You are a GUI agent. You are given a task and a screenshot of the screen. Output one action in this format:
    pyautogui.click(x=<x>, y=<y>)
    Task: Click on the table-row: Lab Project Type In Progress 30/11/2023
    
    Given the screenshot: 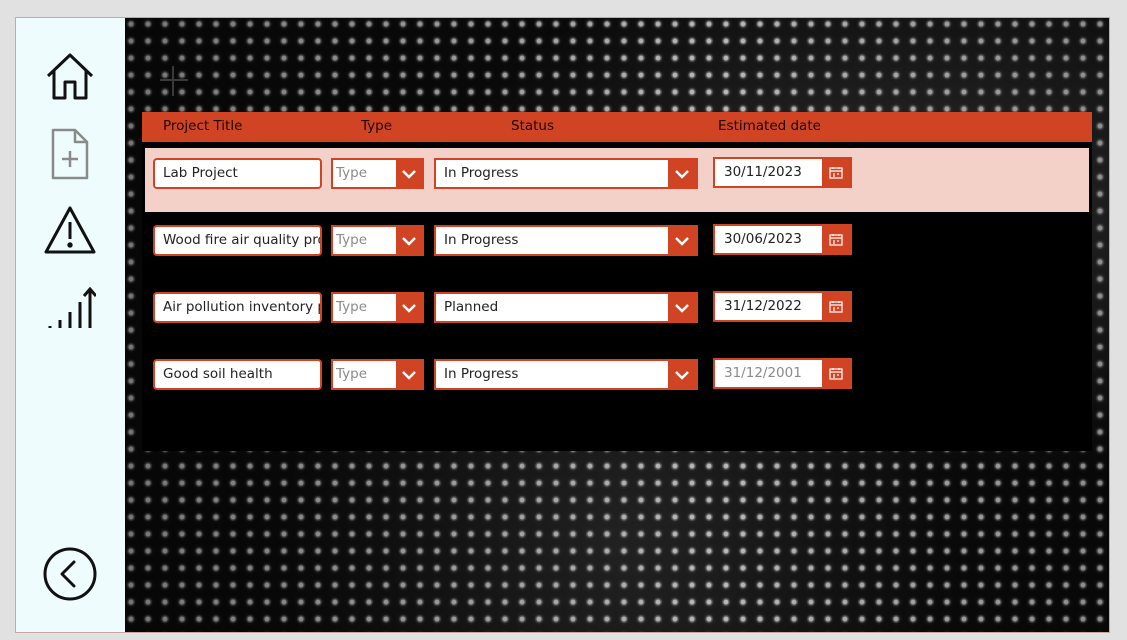 What is the action you would take?
    pyautogui.click(x=617, y=180)
    